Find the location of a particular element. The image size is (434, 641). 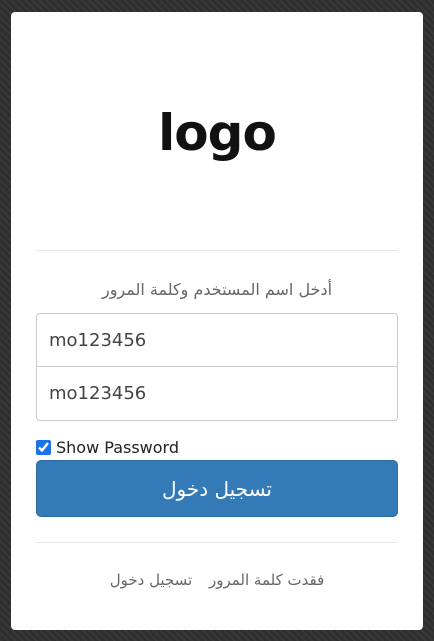

show-password-toggle: Show Password is located at coordinates (107, 447).